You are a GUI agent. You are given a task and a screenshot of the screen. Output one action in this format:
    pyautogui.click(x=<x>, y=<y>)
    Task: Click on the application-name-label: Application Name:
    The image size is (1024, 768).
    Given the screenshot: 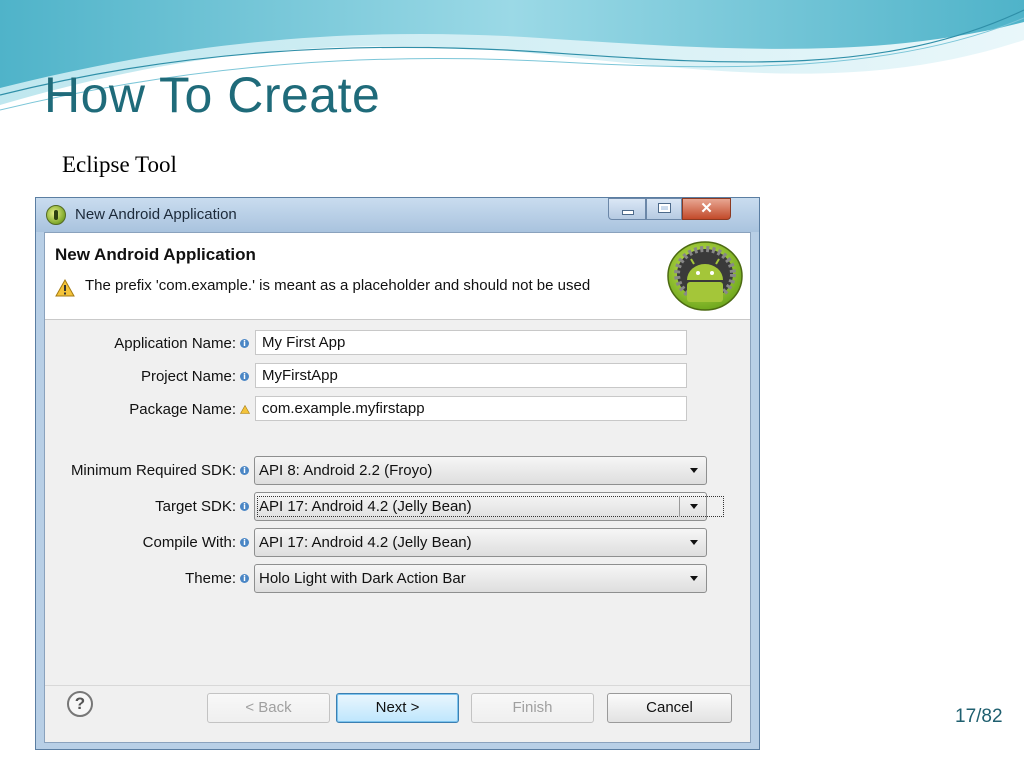 What is the action you would take?
    pyautogui.click(x=175, y=343)
    